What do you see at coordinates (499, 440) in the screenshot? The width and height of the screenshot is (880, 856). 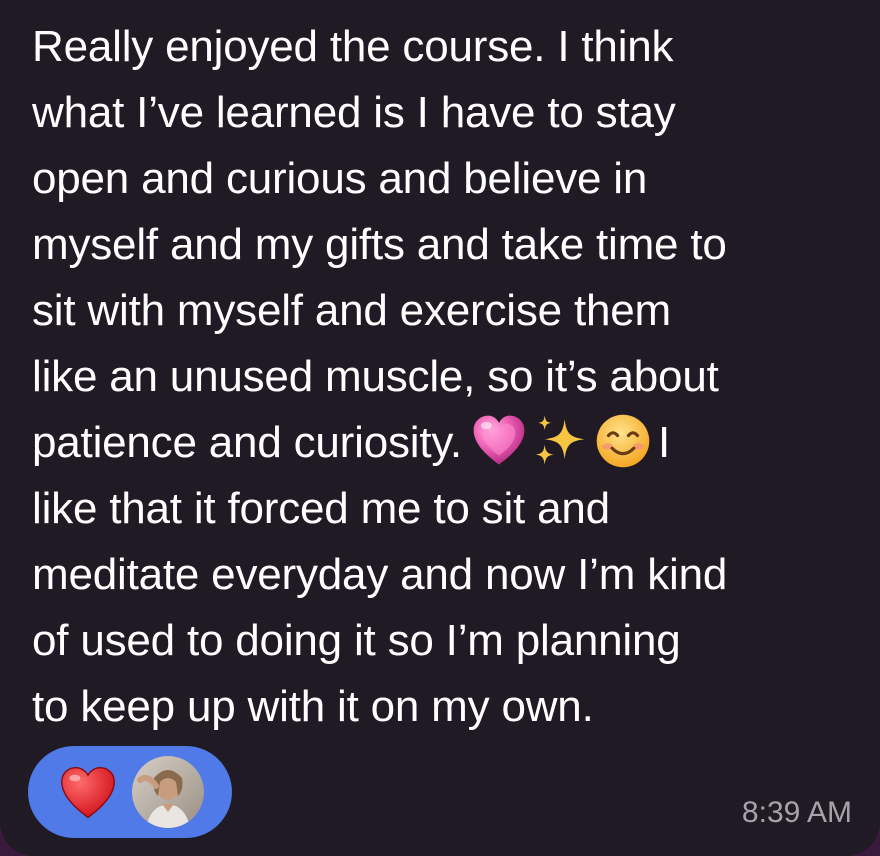 I see `growing-heart-icon` at bounding box center [499, 440].